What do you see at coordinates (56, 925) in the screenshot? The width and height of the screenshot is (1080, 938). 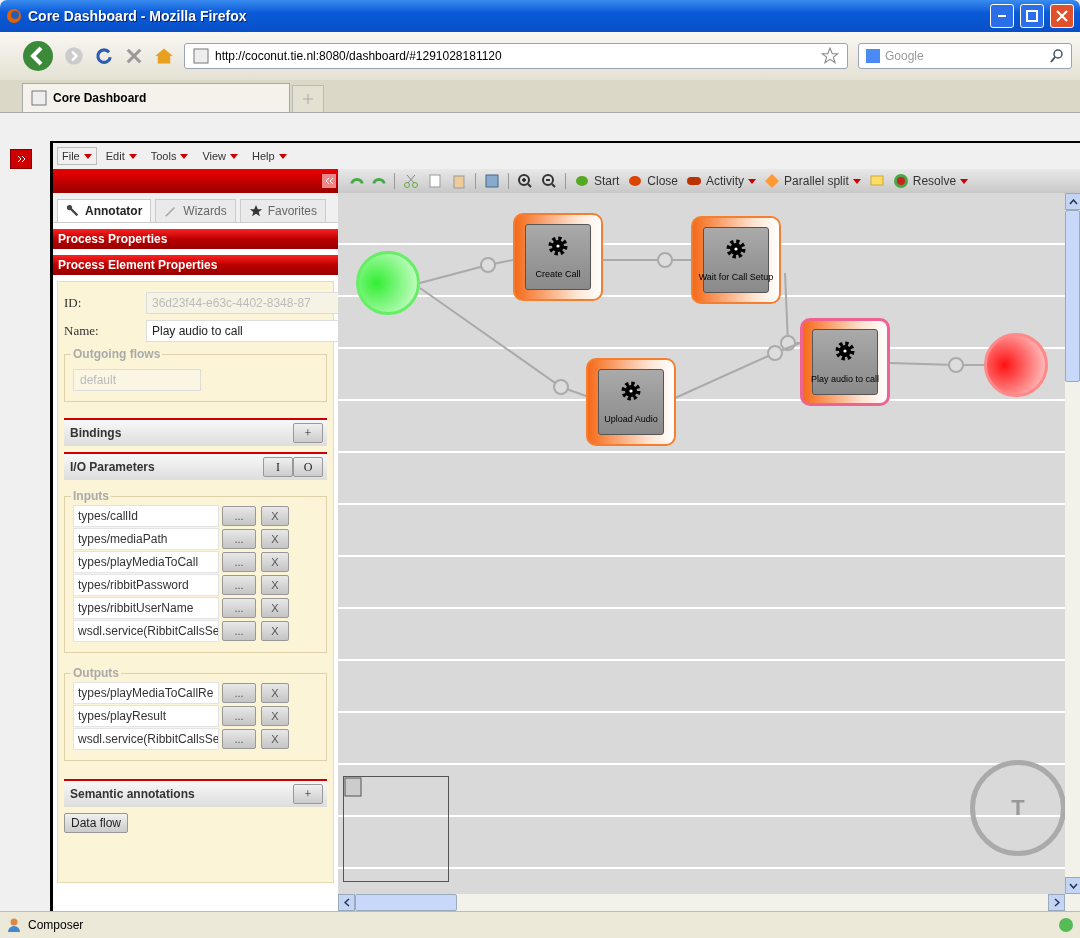 I see `status-text: Composer` at bounding box center [56, 925].